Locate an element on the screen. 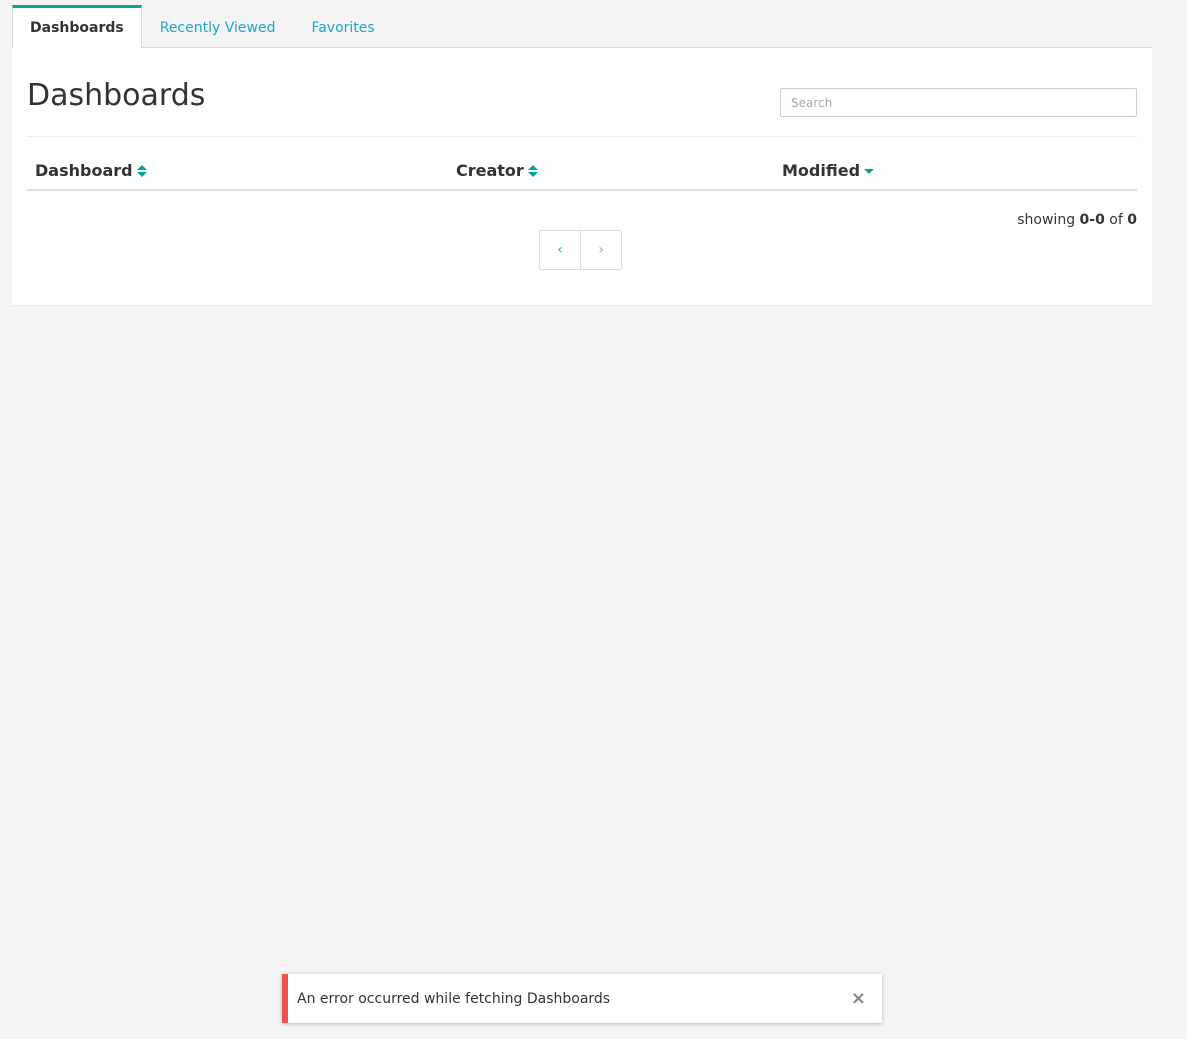 The width and height of the screenshot is (1187, 1039). search-input is located at coordinates (958, 102).